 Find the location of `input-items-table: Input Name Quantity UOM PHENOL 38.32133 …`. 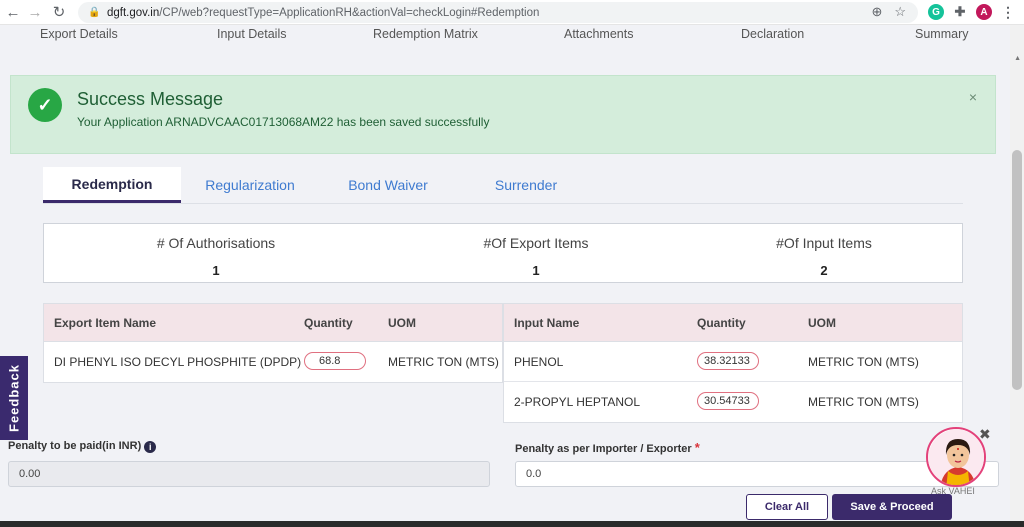

input-items-table: Input Name Quantity UOM PHENOL 38.32133 … is located at coordinates (733, 363).